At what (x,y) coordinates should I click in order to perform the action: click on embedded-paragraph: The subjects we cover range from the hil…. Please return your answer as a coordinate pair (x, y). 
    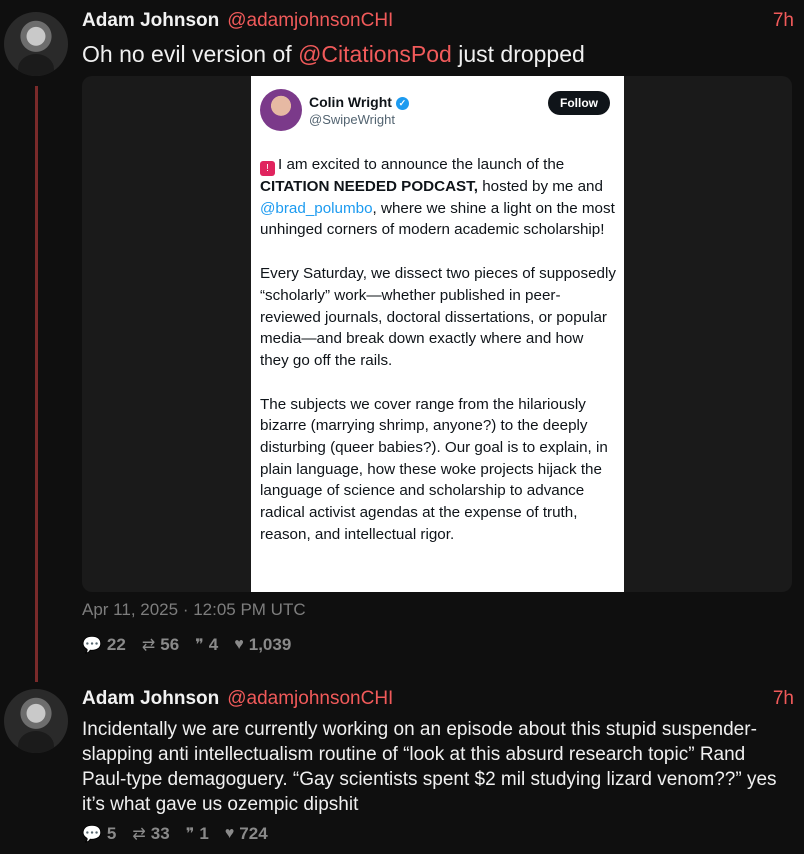
    Looking at the image, I should click on (434, 469).